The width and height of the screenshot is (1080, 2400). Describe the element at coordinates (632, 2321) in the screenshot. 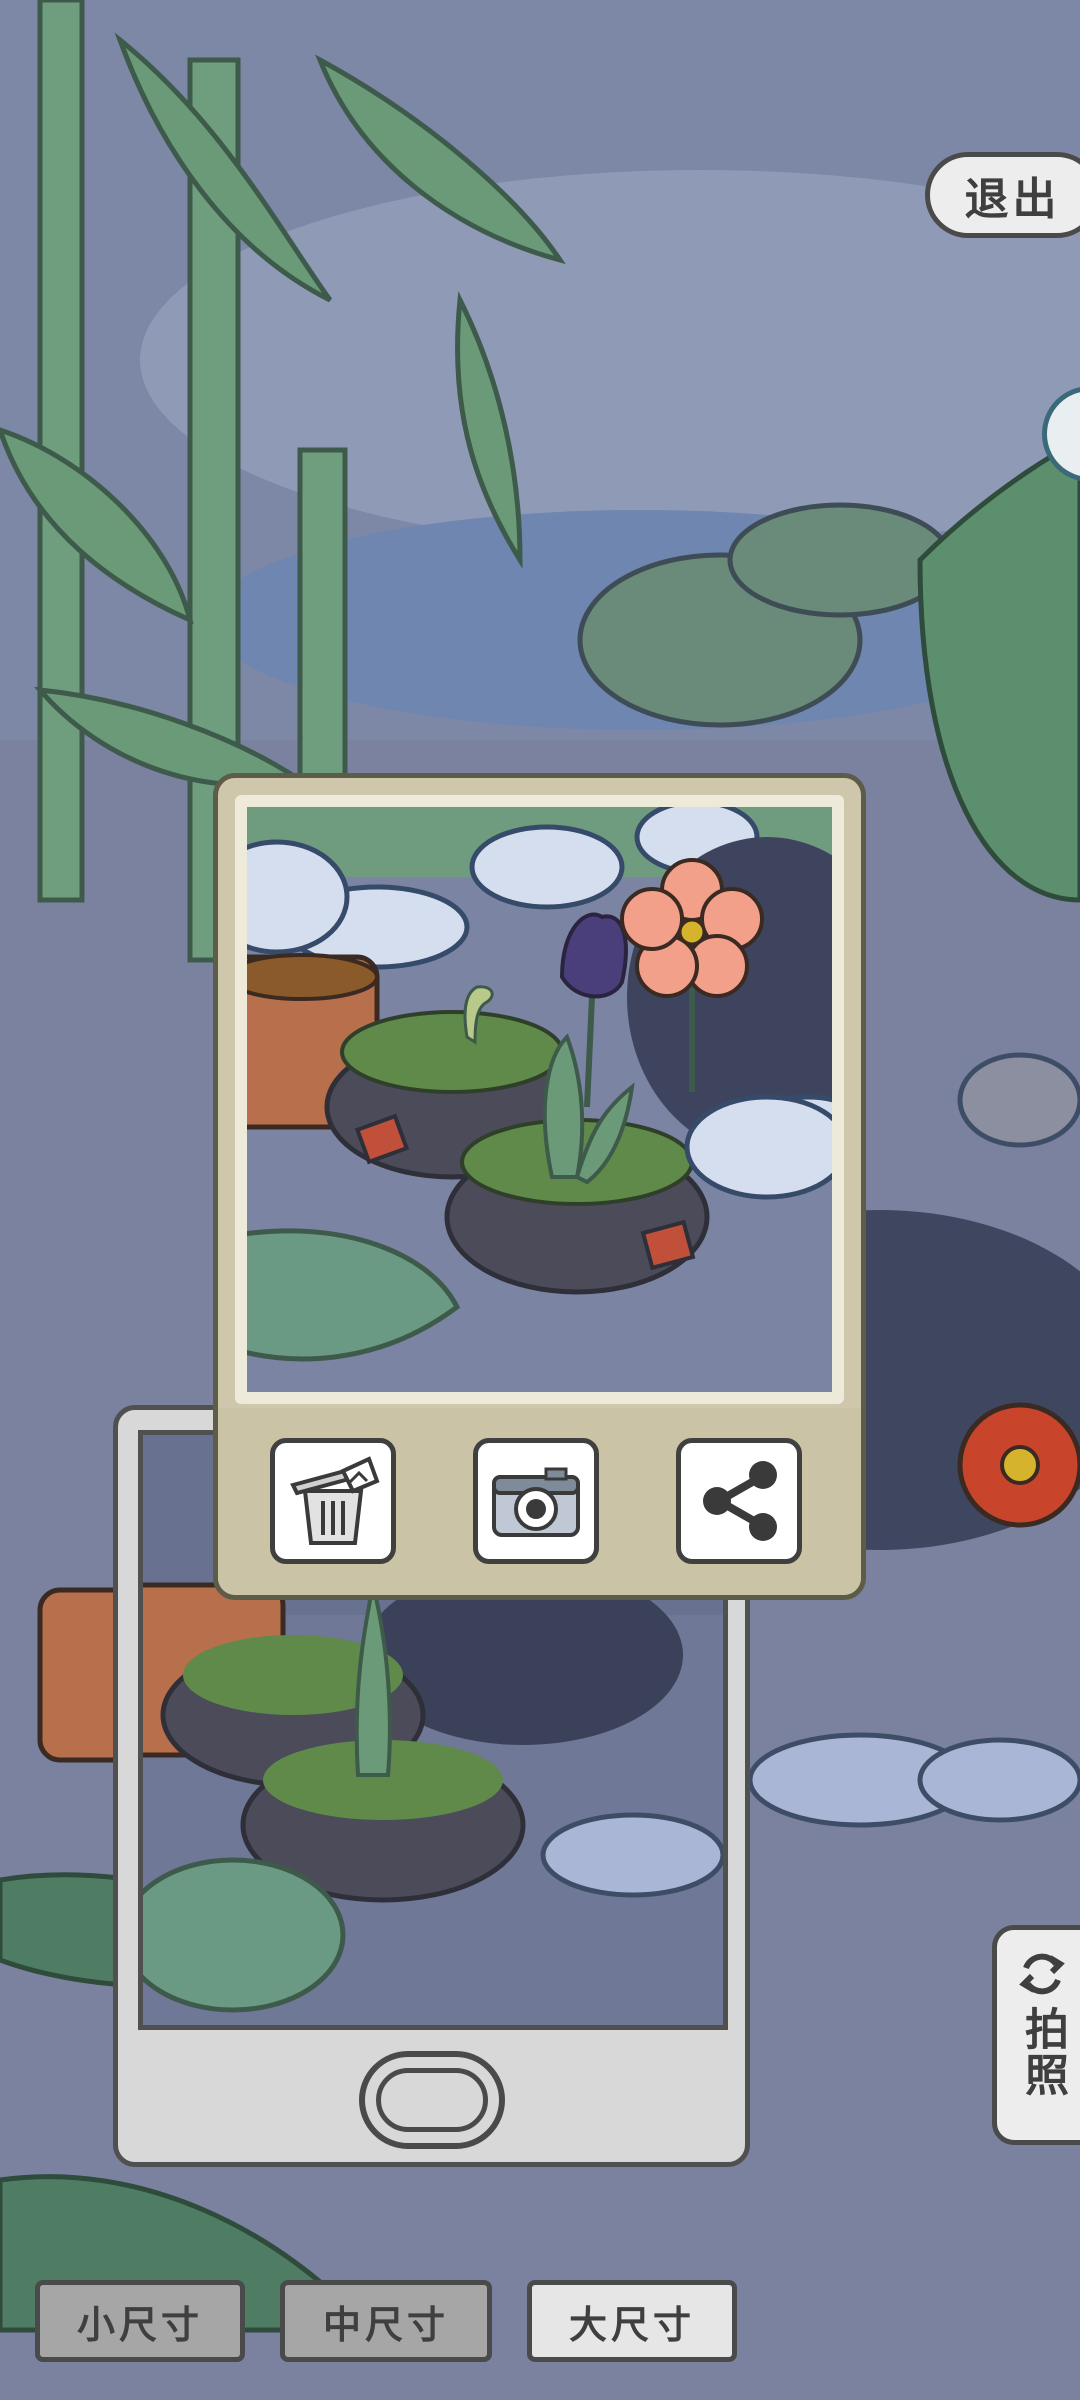

I see `size-large-button: 大尺寸` at that location.